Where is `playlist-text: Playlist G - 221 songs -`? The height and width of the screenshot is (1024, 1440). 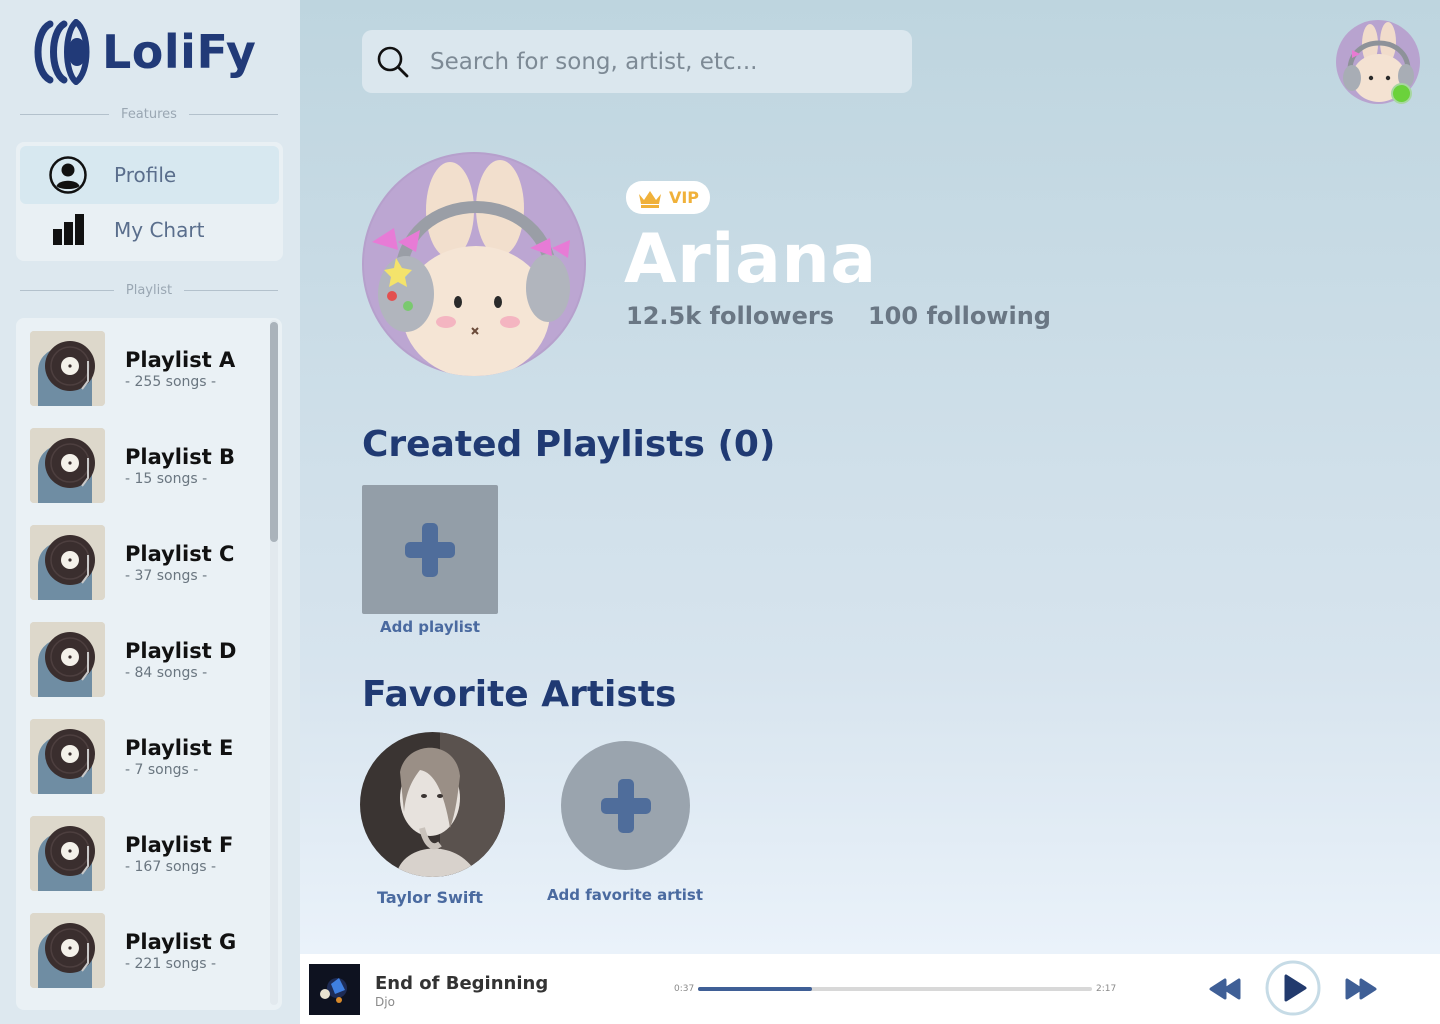 playlist-text: Playlist G - 221 songs - is located at coordinates (180, 951).